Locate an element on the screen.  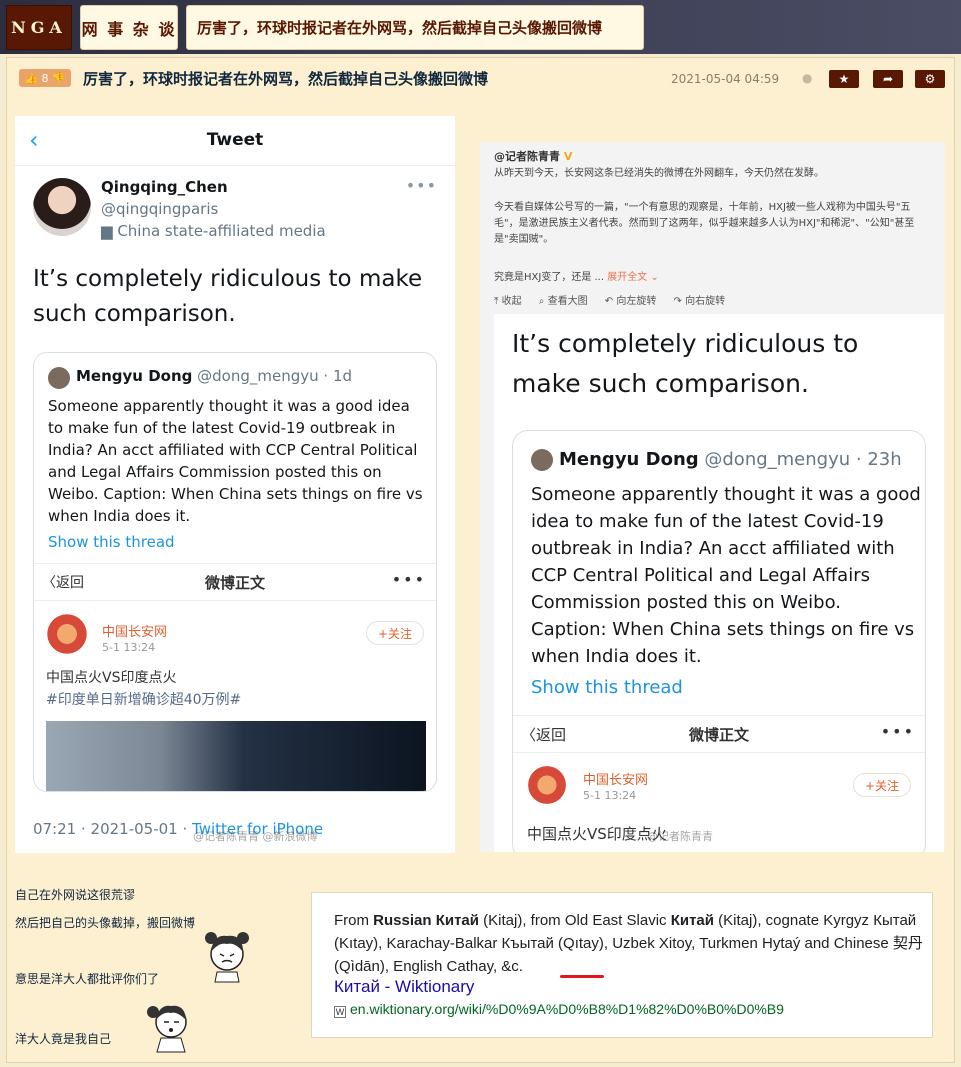
weibo-text: 中国点火VS印度点火 #印度单日新增确诊超40万例# is located at coordinates (143, 689).